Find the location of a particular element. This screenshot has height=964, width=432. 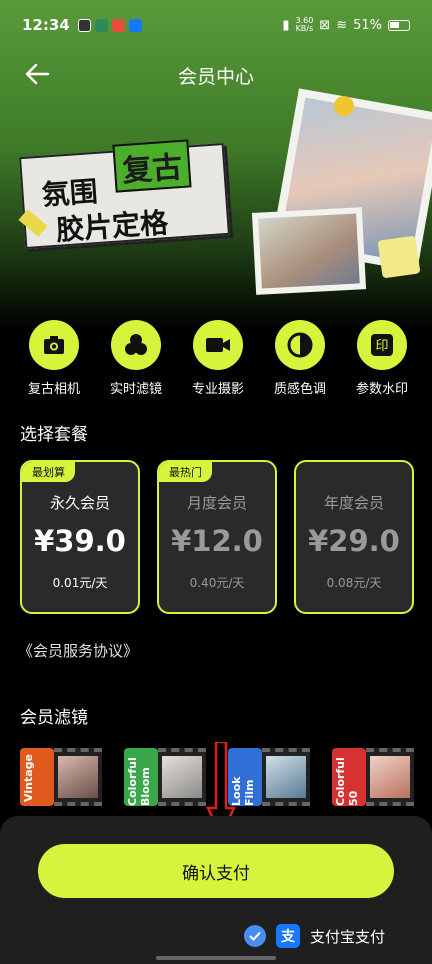

page-title: 会员中心 is located at coordinates (215, 77).